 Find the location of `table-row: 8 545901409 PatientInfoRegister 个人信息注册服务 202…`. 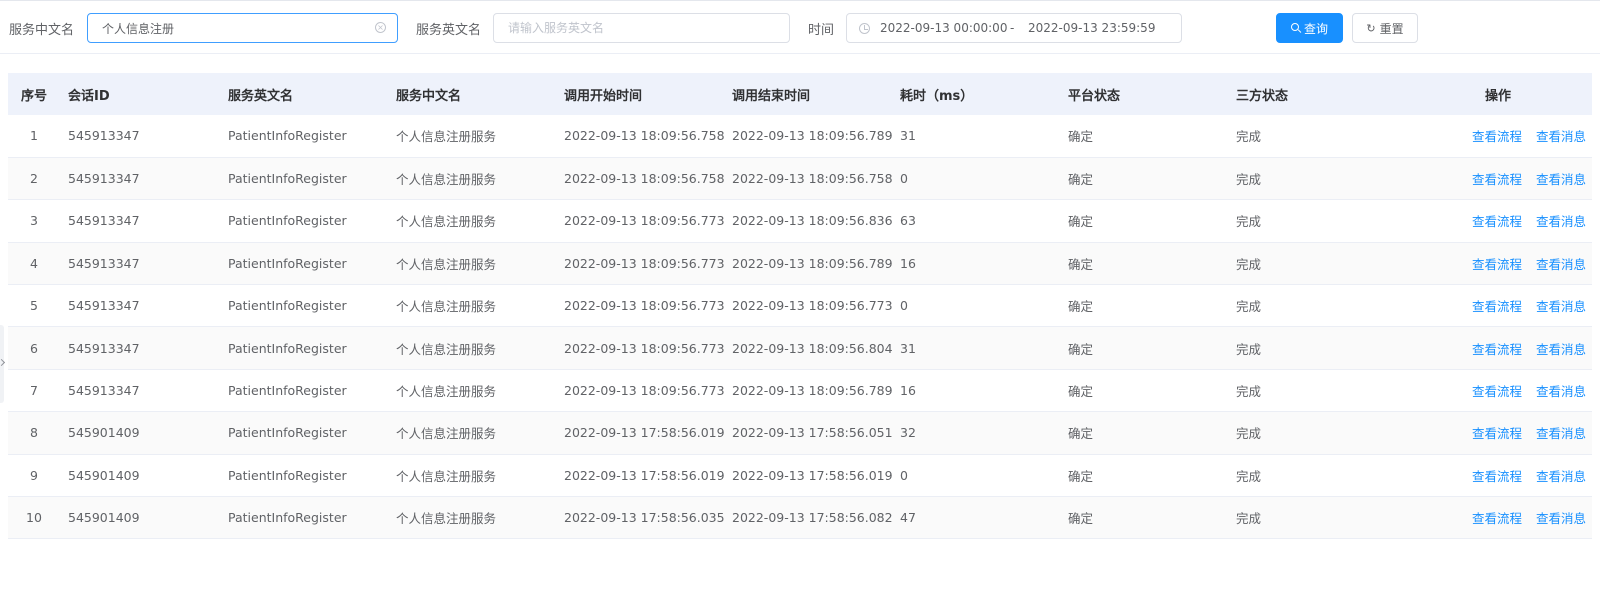

table-row: 8 545901409 PatientInfoRegister 个人信息注册服务 202… is located at coordinates (800, 433).